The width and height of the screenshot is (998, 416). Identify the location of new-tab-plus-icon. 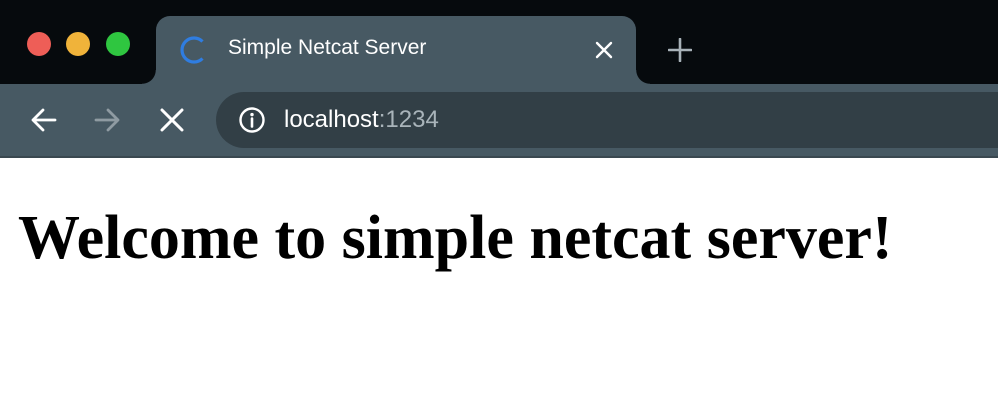
(680, 50).